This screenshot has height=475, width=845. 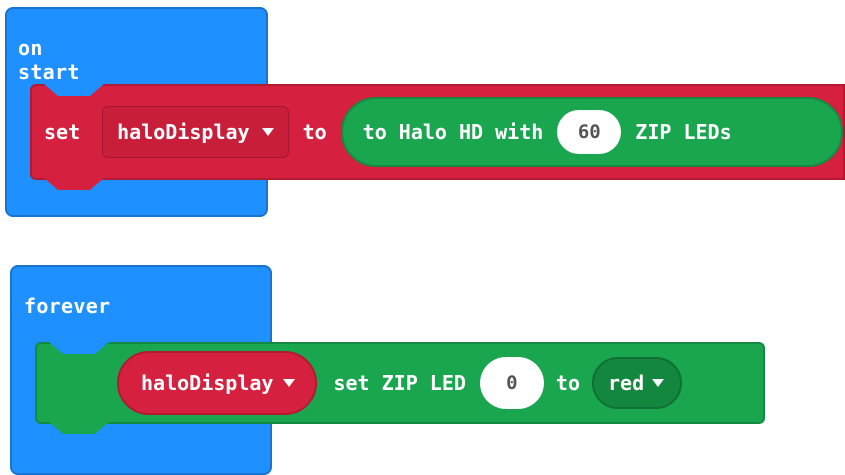 I want to click on variable-dropdown: haloDisplay, so click(x=195, y=132).